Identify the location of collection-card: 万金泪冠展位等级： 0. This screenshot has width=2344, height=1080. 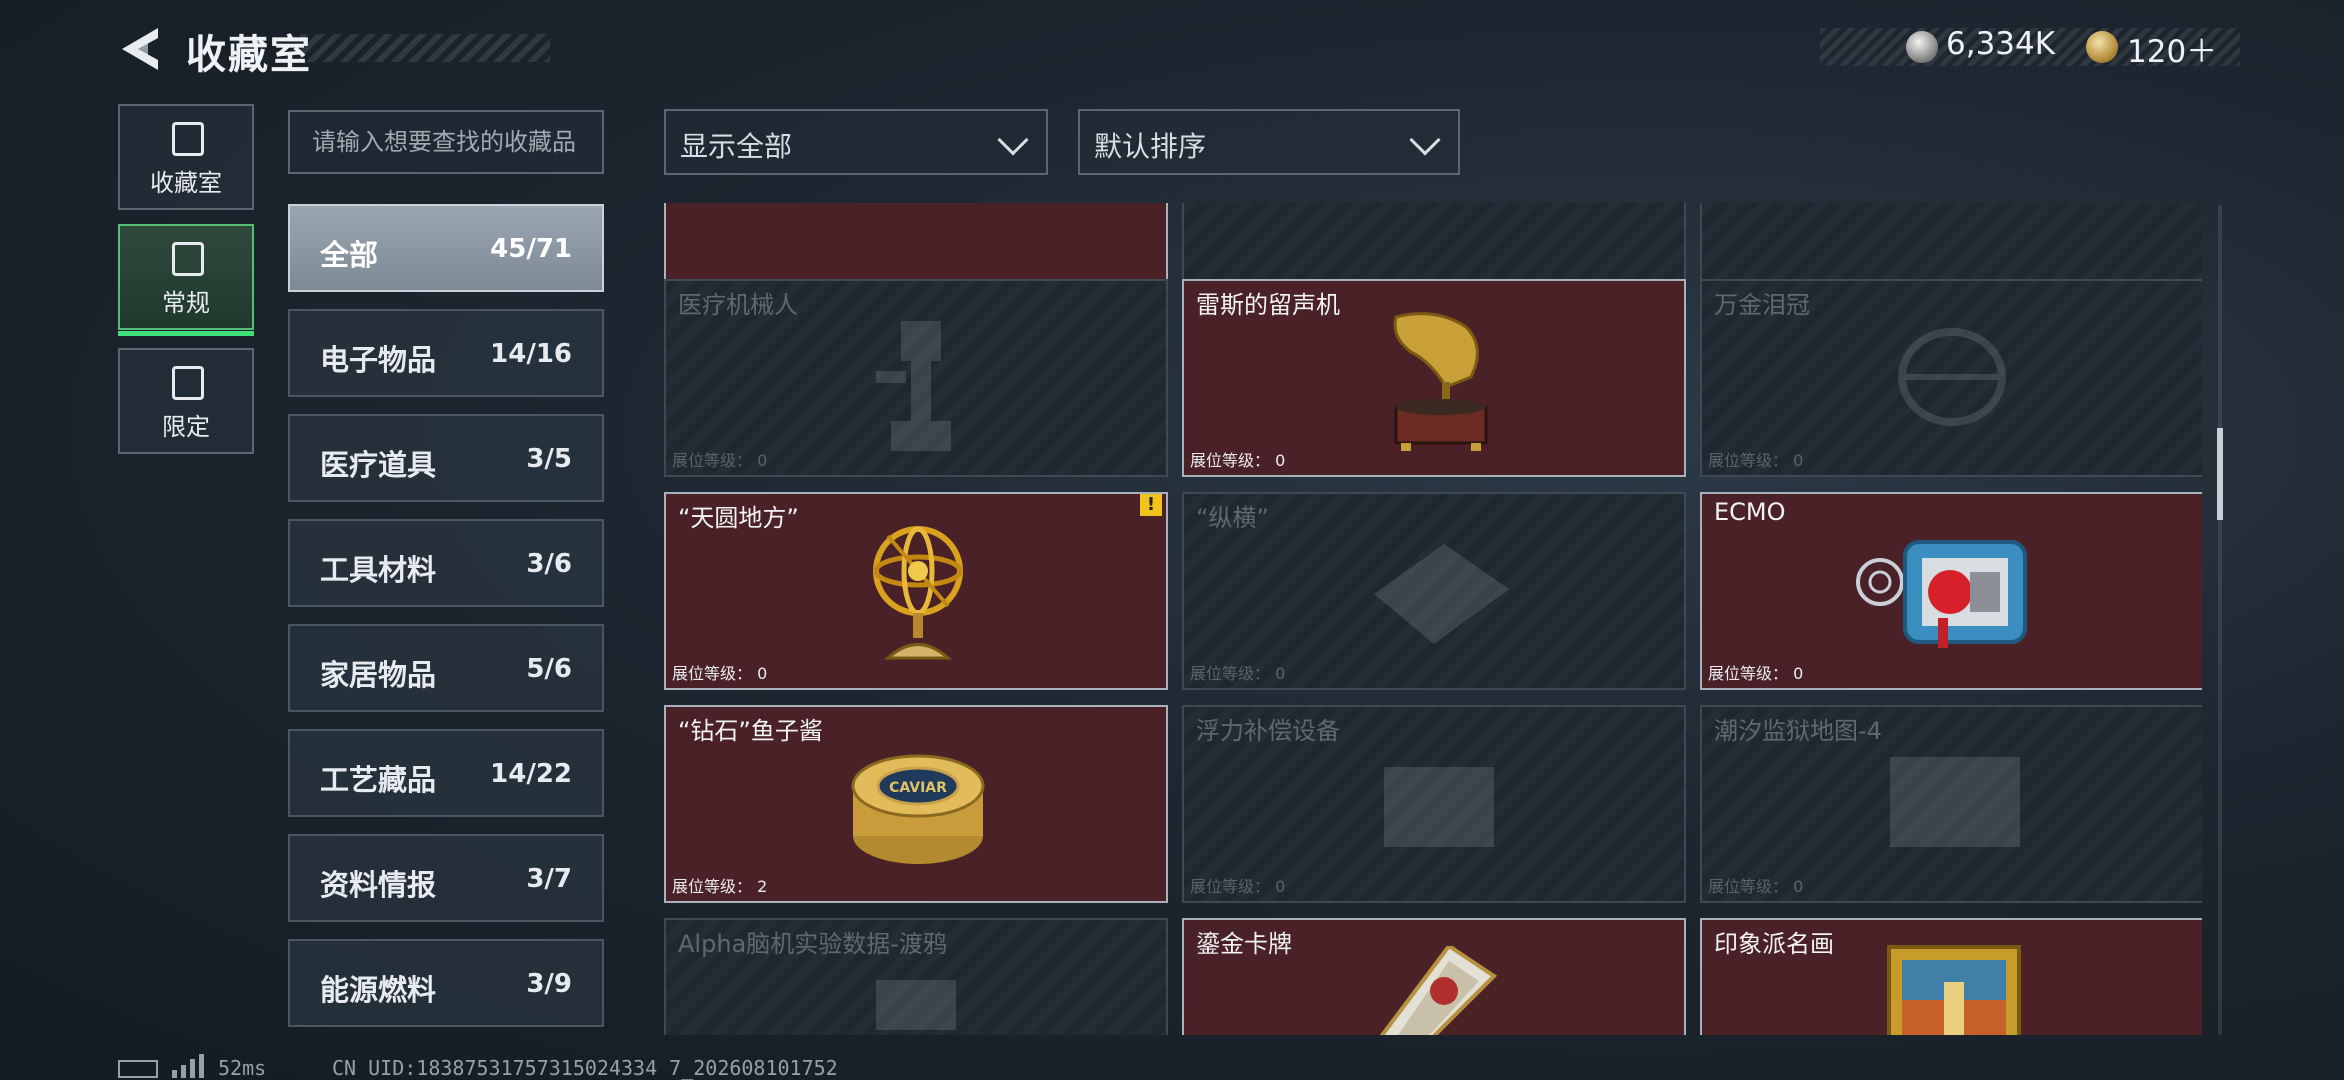
(1951, 378).